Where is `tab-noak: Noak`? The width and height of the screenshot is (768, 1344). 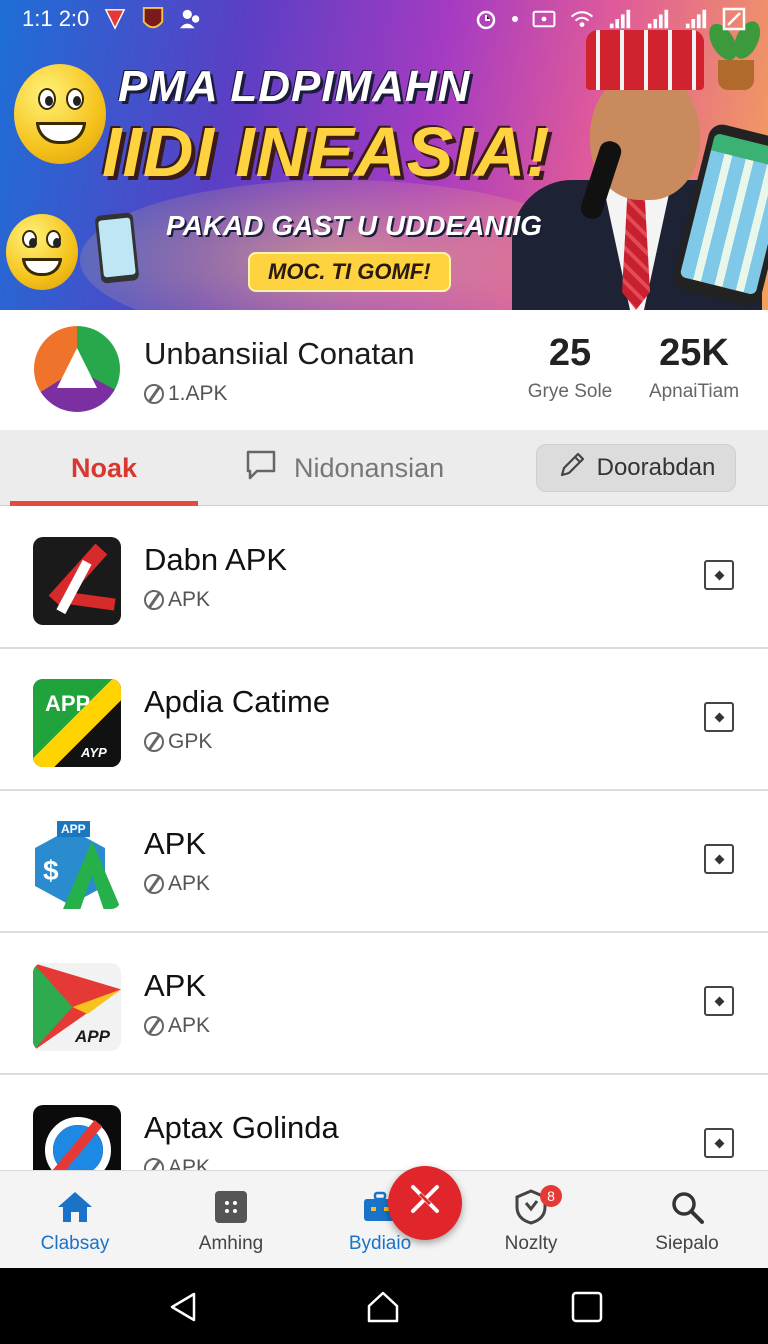
tab-noak: Noak is located at coordinates (104, 468).